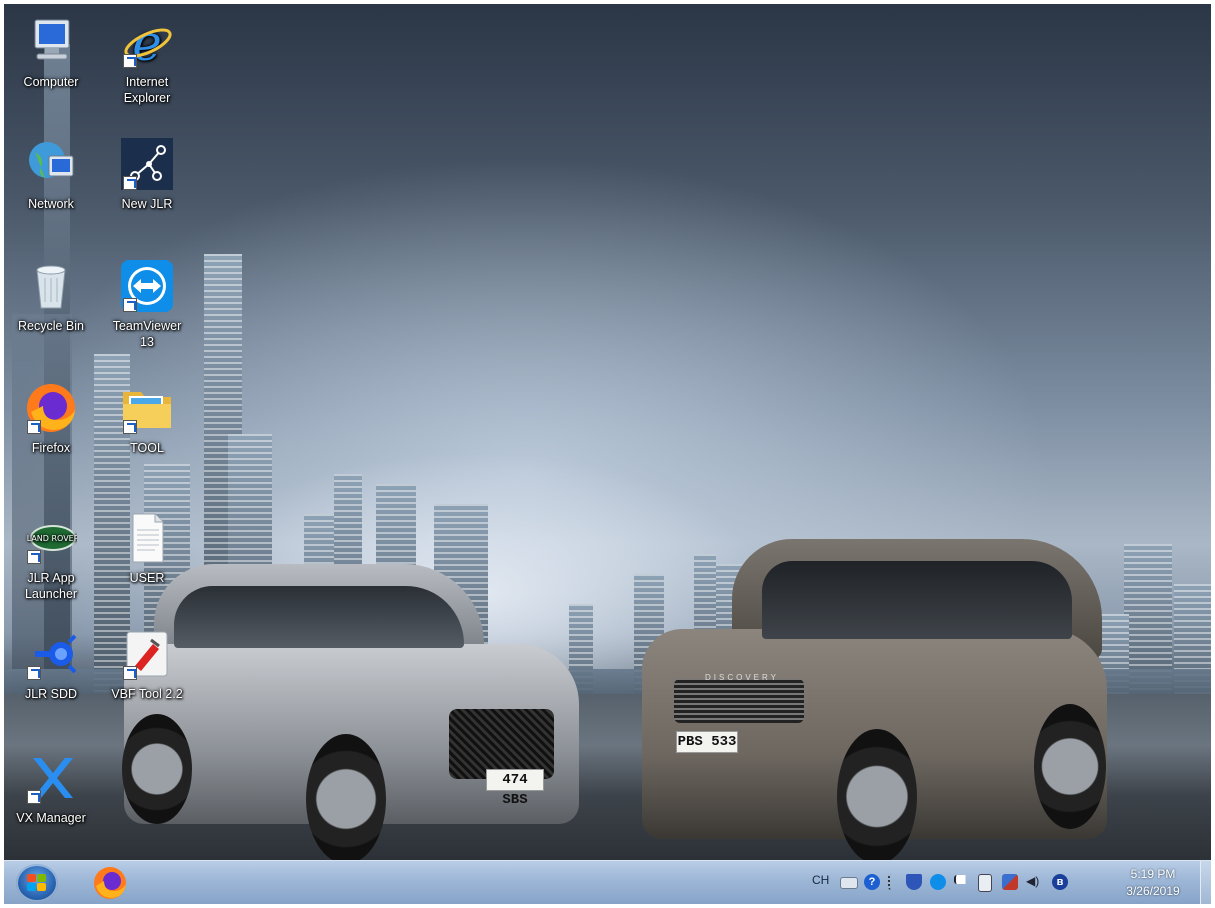  I want to click on antivirus-icon, so click(914, 882).